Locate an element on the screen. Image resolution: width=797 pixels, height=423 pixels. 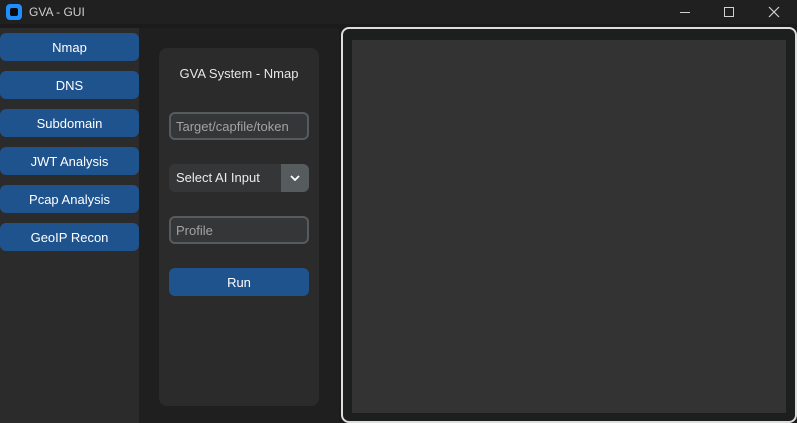
ai-input-select-value: Select AI Input is located at coordinates (218, 177).